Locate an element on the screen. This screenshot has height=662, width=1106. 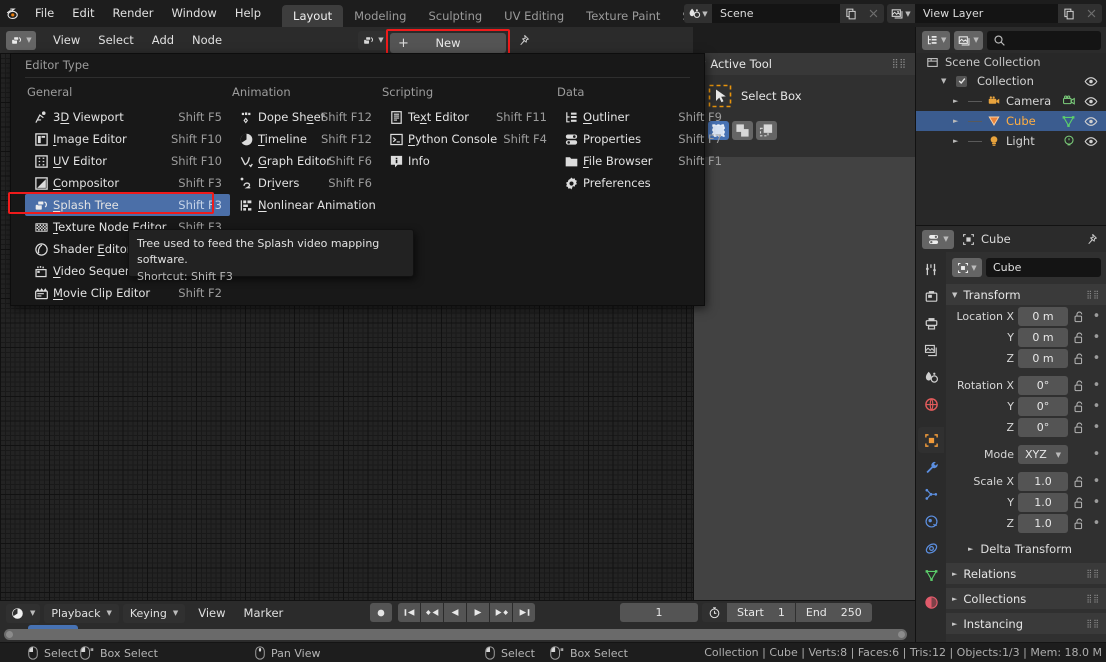
frame-end-field: End 250 is located at coordinates (833, 612).